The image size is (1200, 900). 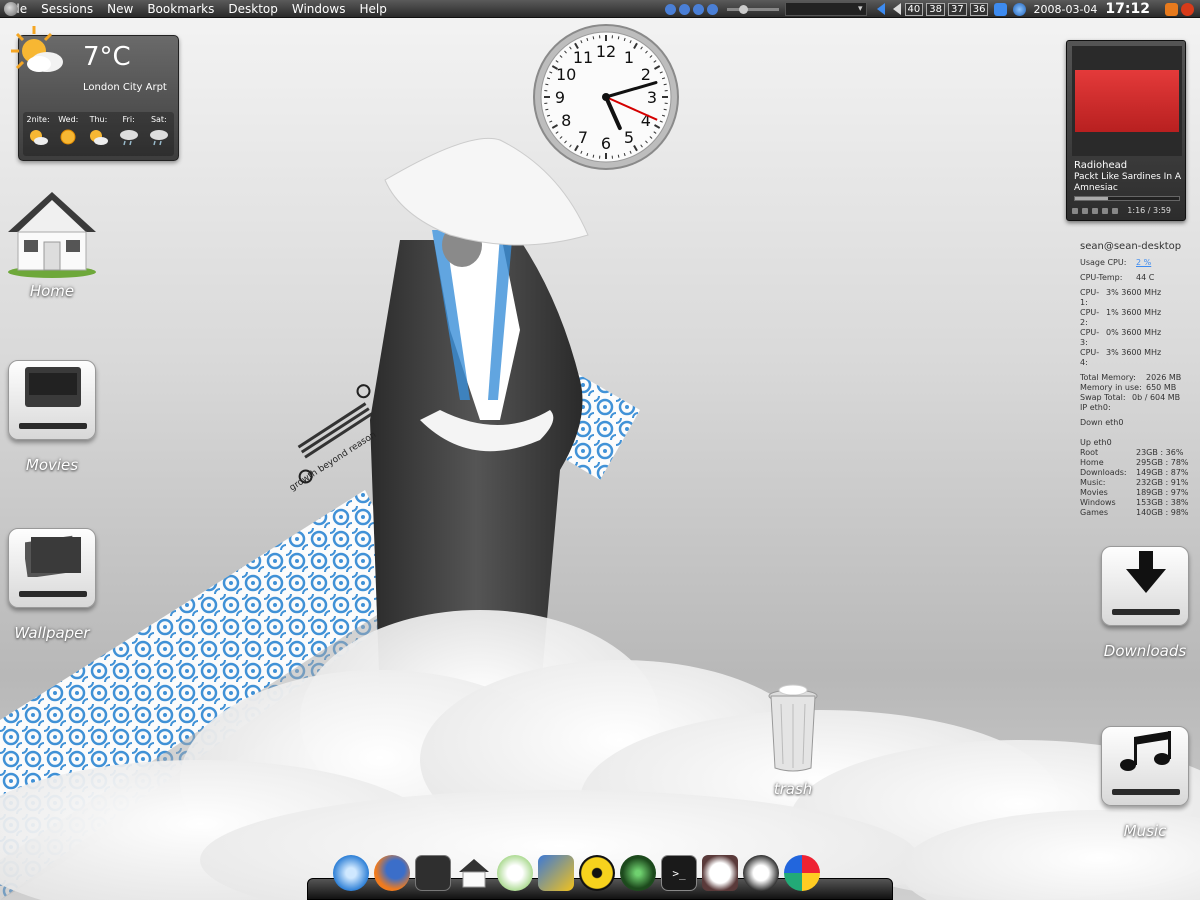 I want to click on cpu-usage-value: 2 %, so click(x=1144, y=262).